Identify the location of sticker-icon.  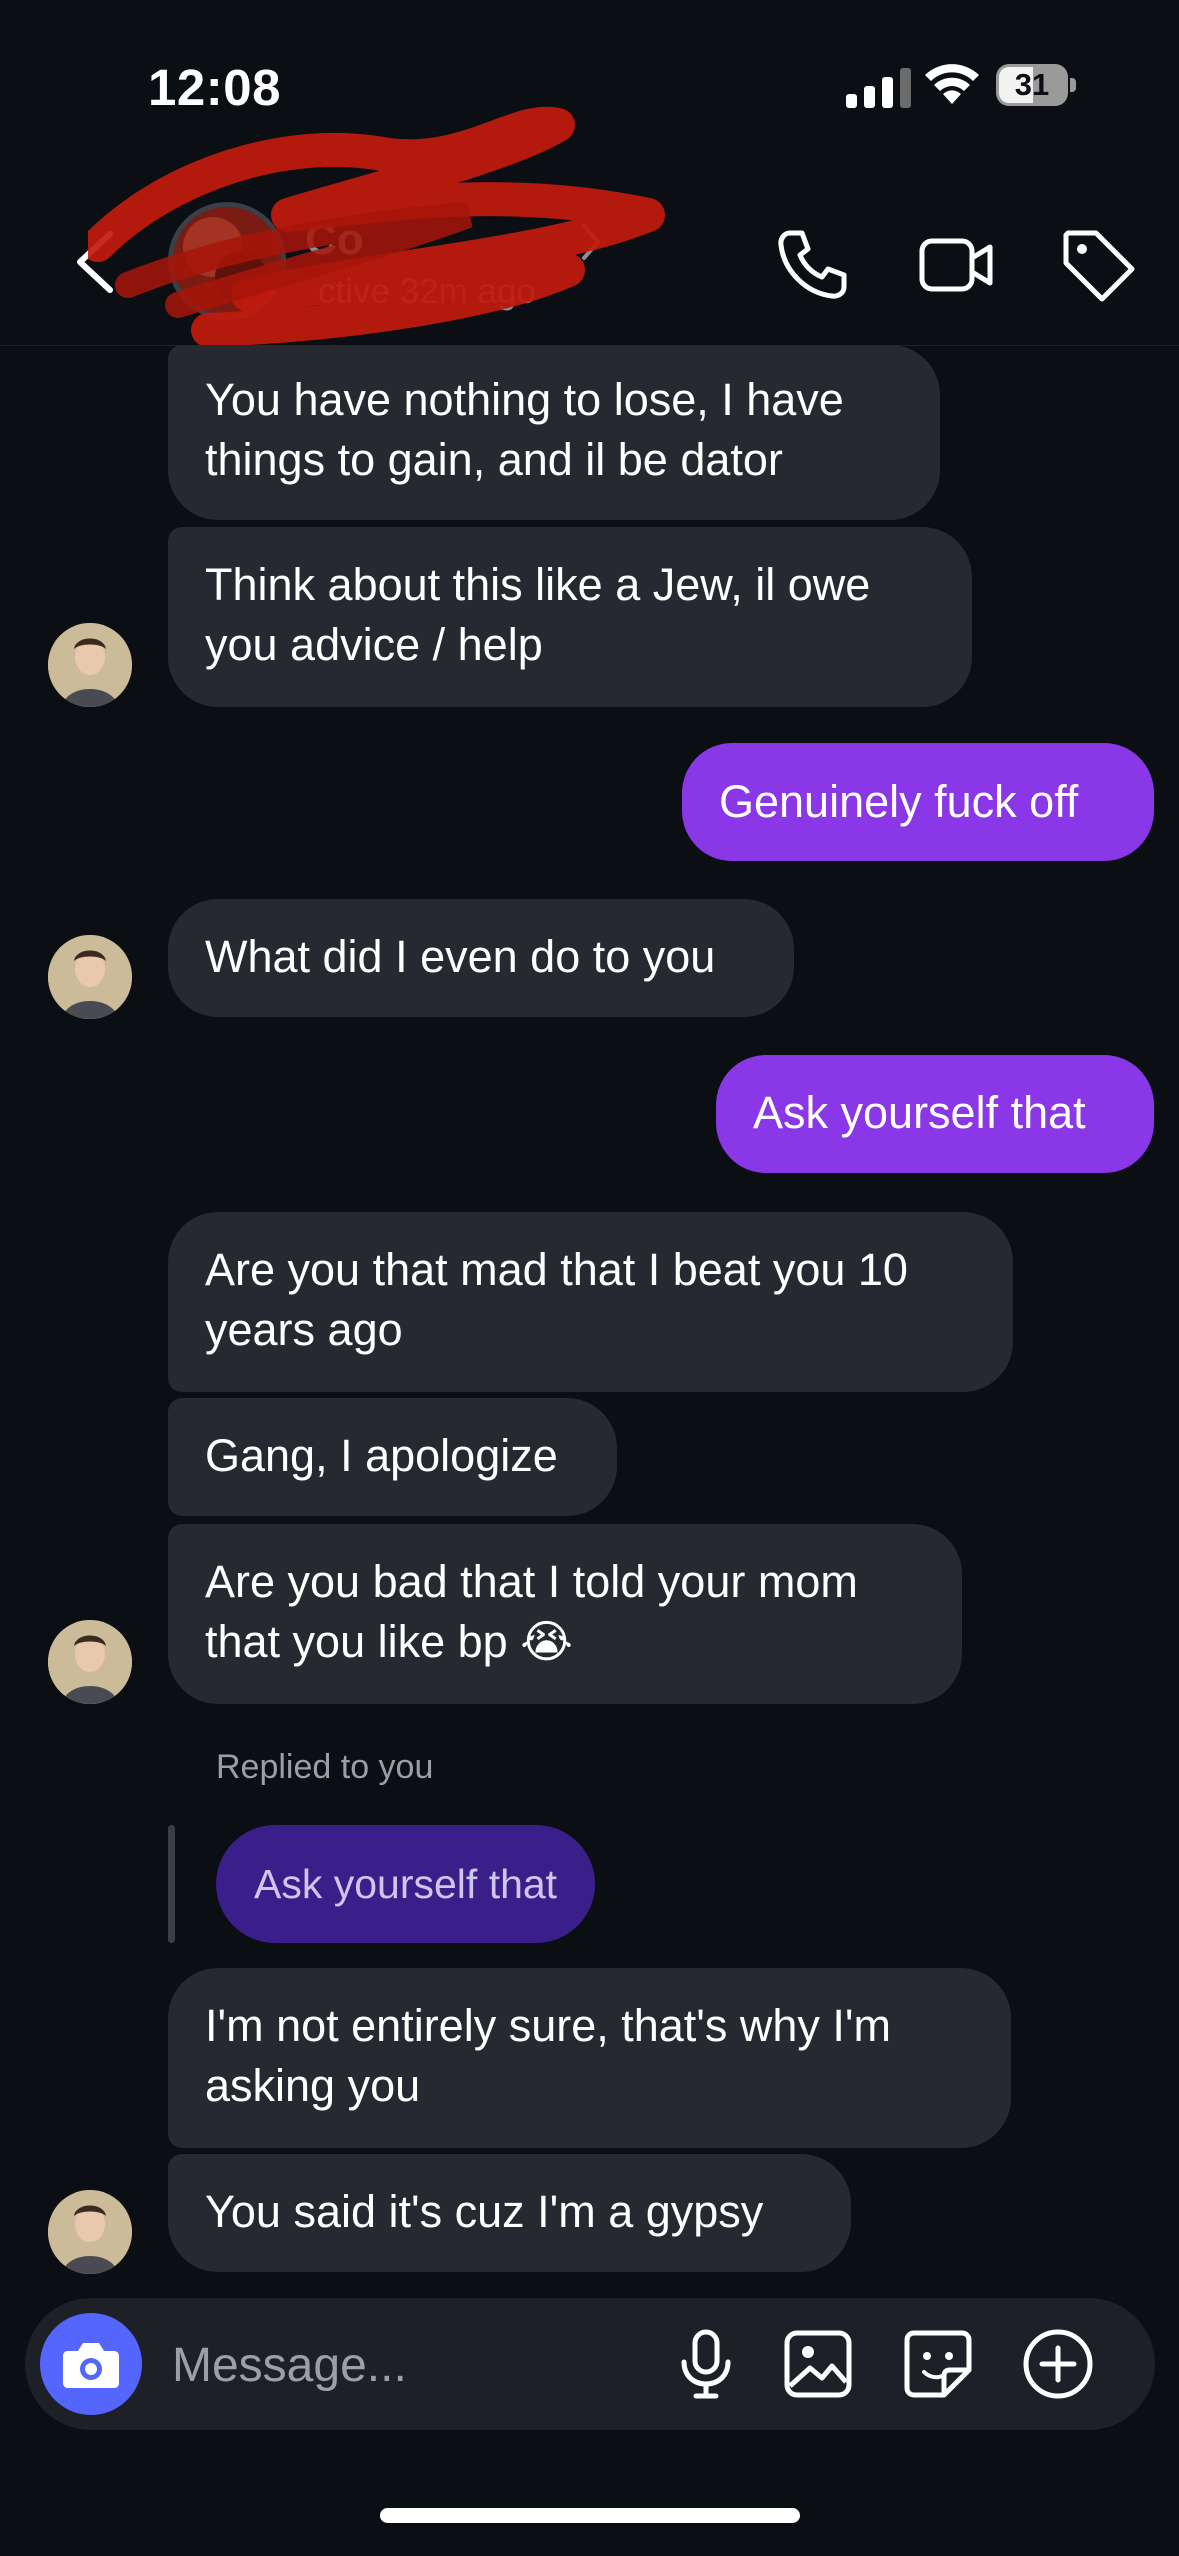
(938, 2364).